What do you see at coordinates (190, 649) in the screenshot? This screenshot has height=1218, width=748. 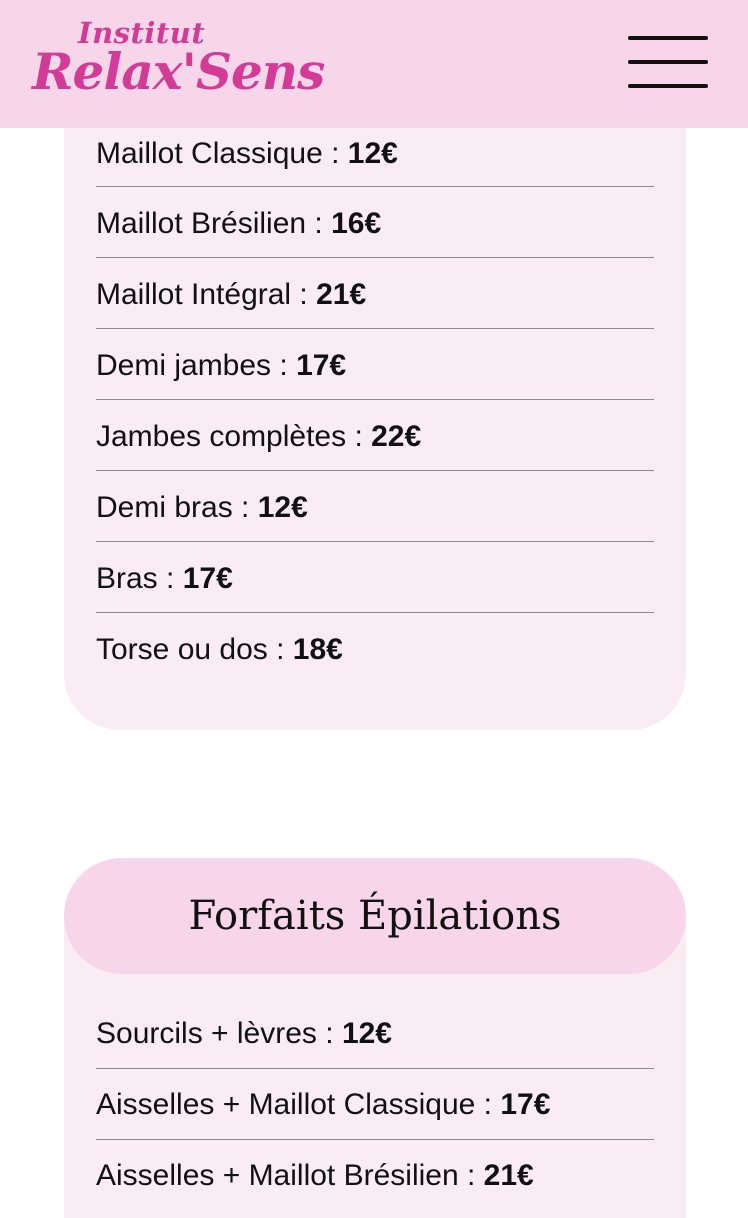 I see `price-label: Torse ou dos :` at bounding box center [190, 649].